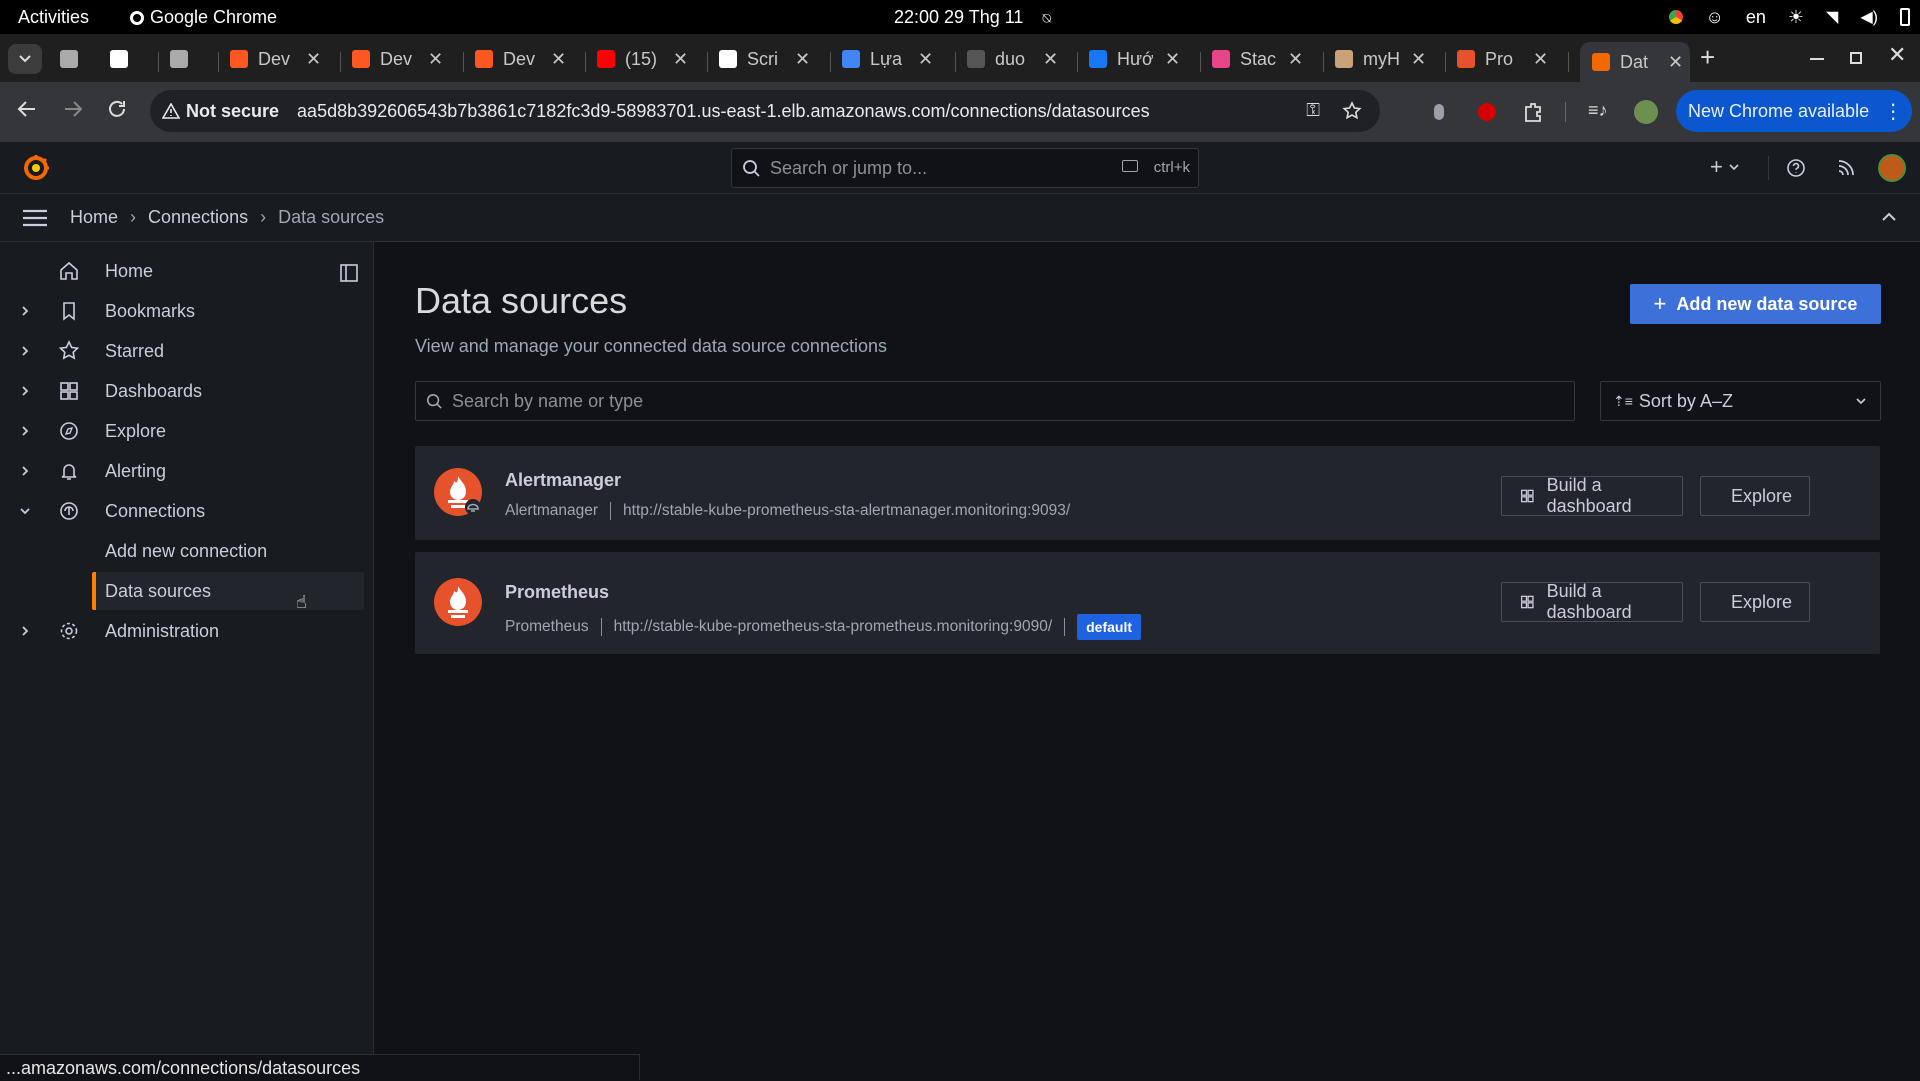  What do you see at coordinates (1676, 17) in the screenshot?
I see `chrome-status-icon` at bounding box center [1676, 17].